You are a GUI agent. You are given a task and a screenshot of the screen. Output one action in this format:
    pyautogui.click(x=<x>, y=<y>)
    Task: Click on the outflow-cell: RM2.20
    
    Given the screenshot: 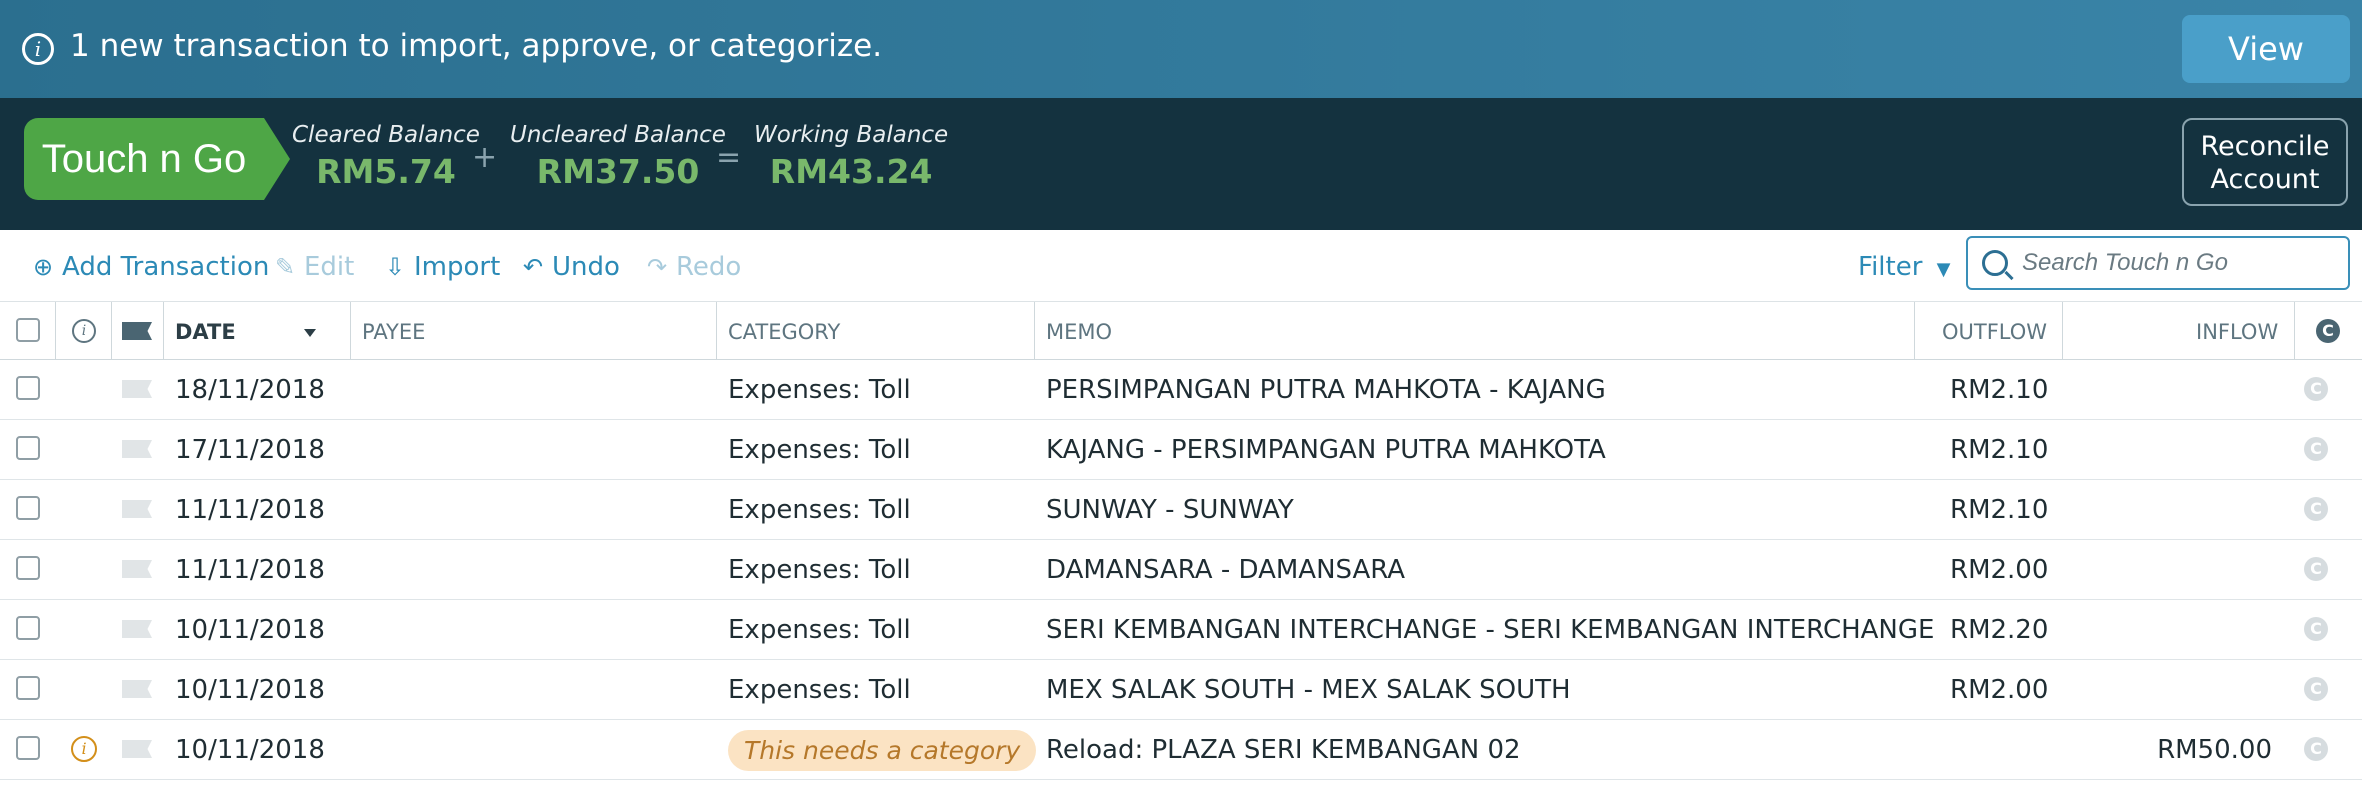 What is the action you would take?
    pyautogui.click(x=1999, y=630)
    